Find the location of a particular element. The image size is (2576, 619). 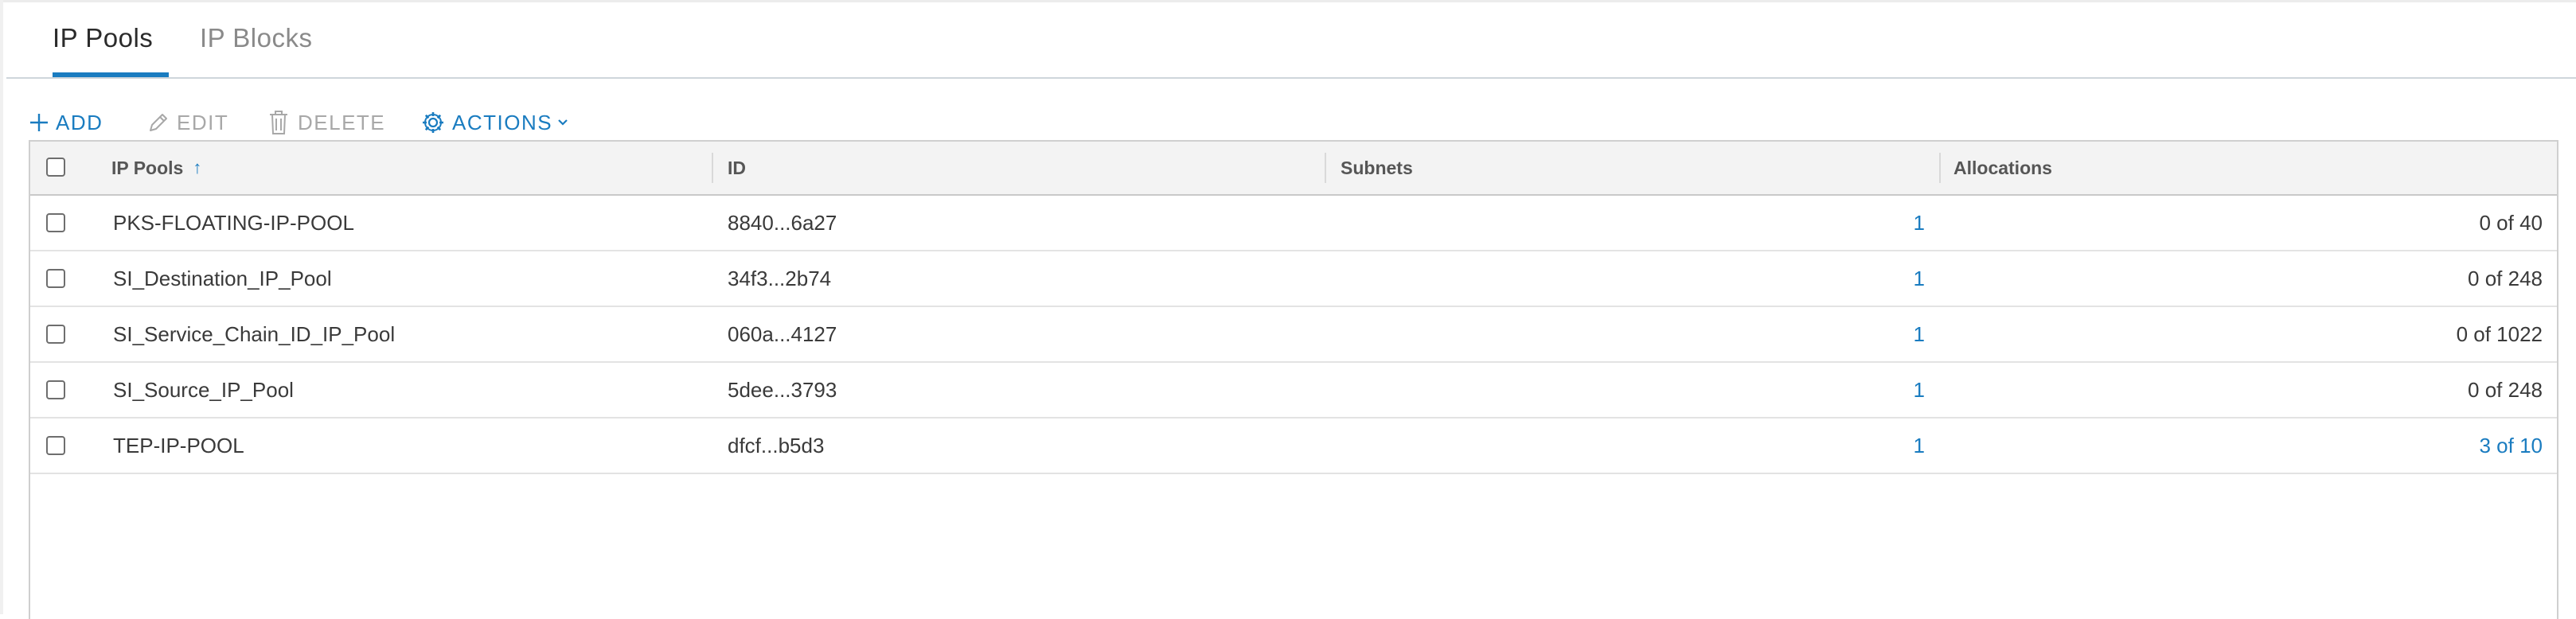

add-button-label: ADD is located at coordinates (79, 122).